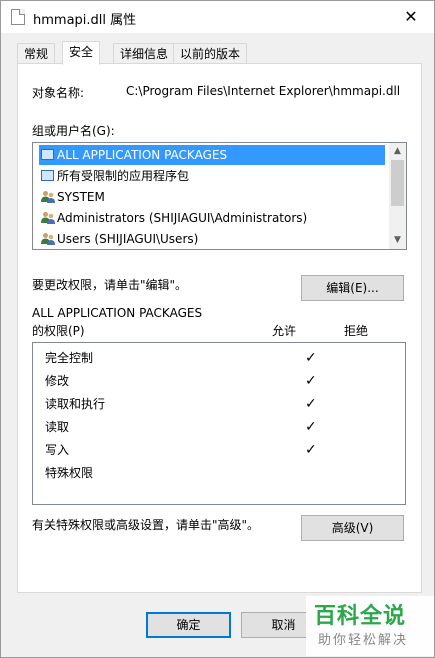 This screenshot has width=435, height=658. Describe the element at coordinates (360, 616) in the screenshot. I see `watermark-title: 百科全说` at that location.